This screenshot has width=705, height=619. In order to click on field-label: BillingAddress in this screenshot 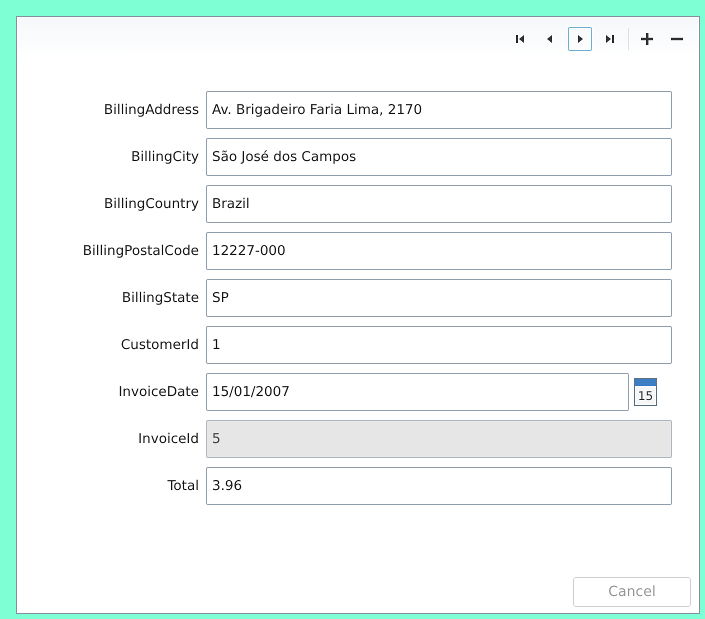, I will do `click(151, 110)`.